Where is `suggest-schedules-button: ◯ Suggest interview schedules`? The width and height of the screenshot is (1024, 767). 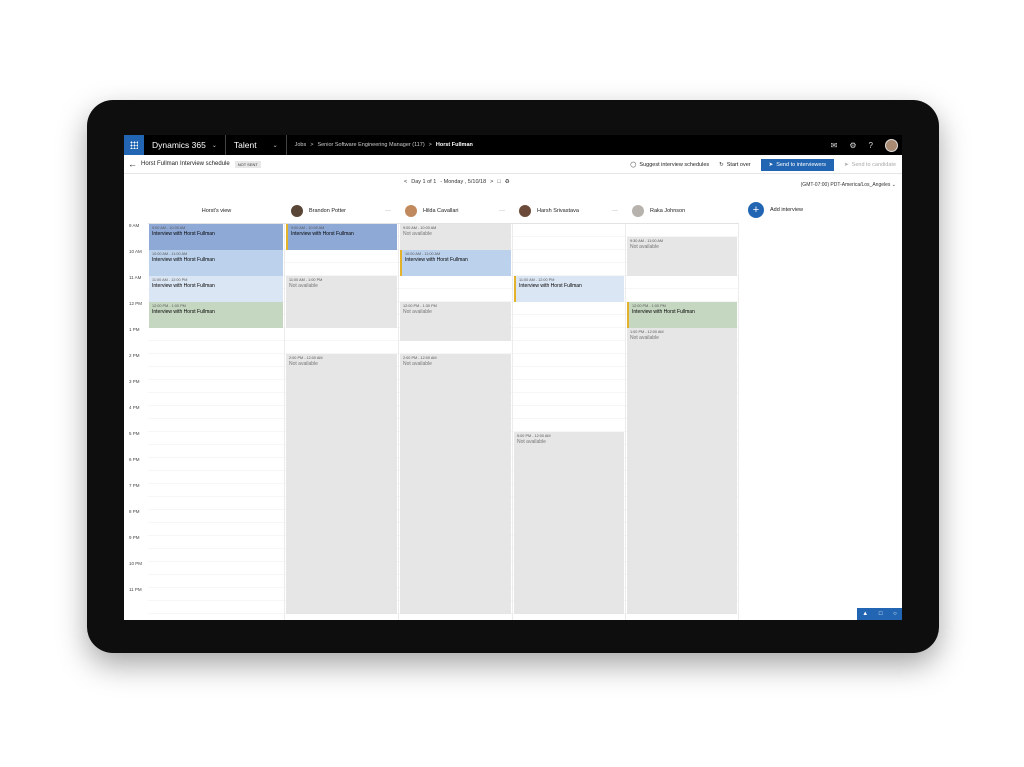
suggest-schedules-button: ◯ Suggest interview schedules is located at coordinates (669, 165).